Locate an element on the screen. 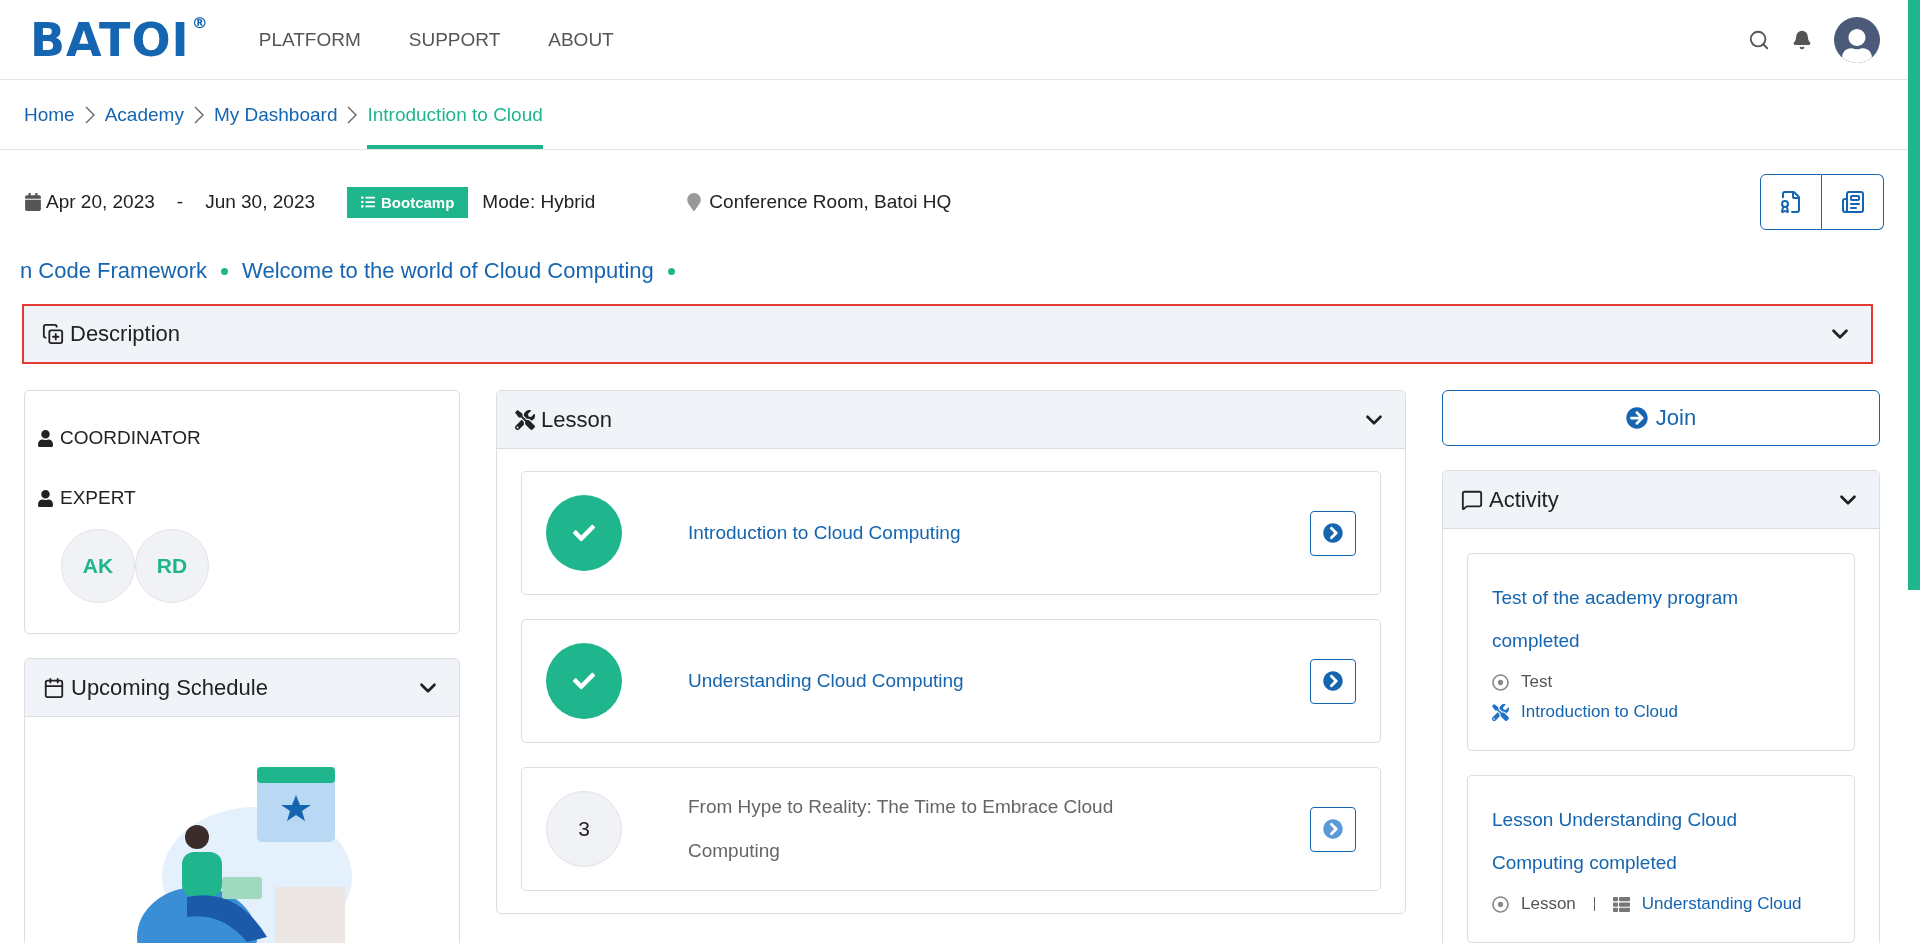  ticker-link: n Code Framework is located at coordinates (114, 271).